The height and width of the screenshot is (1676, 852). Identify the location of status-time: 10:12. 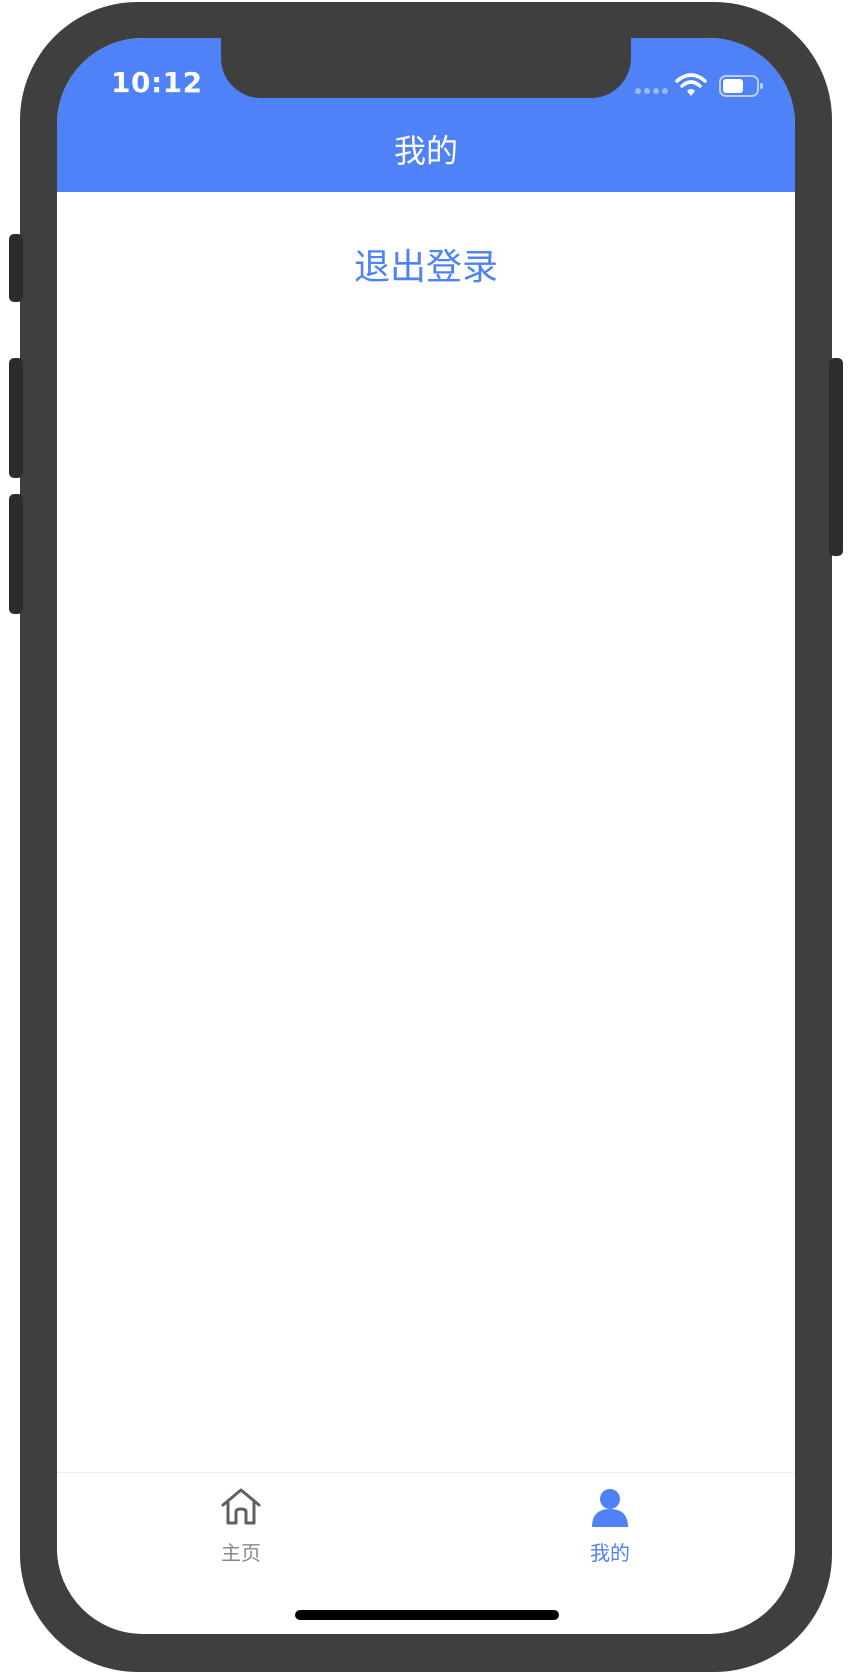
(157, 82).